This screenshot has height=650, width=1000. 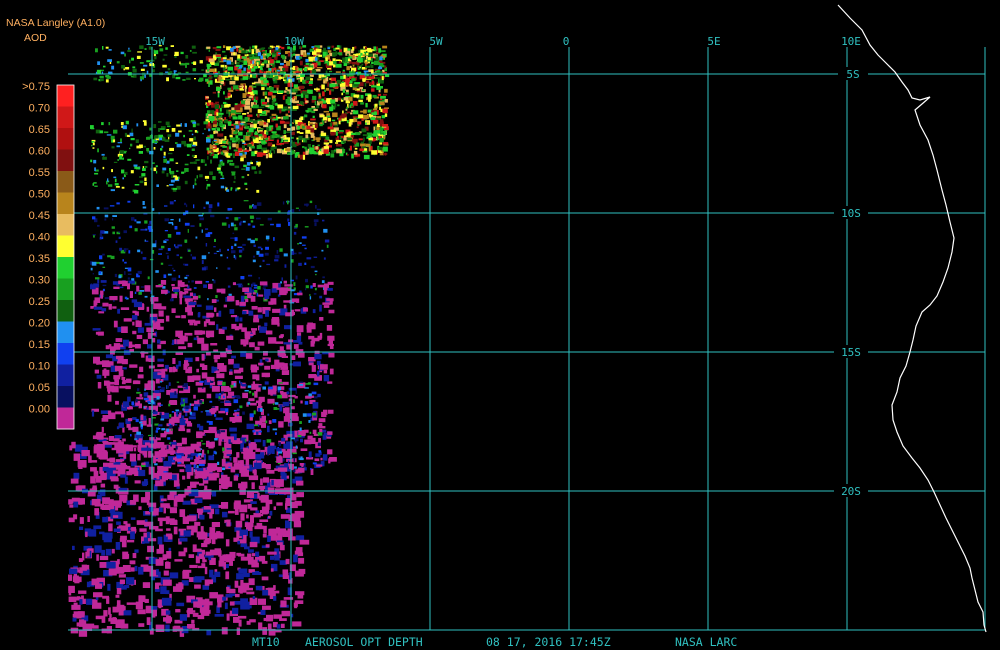 What do you see at coordinates (851, 41) in the screenshot?
I see `lon-label-10e: 10E` at bounding box center [851, 41].